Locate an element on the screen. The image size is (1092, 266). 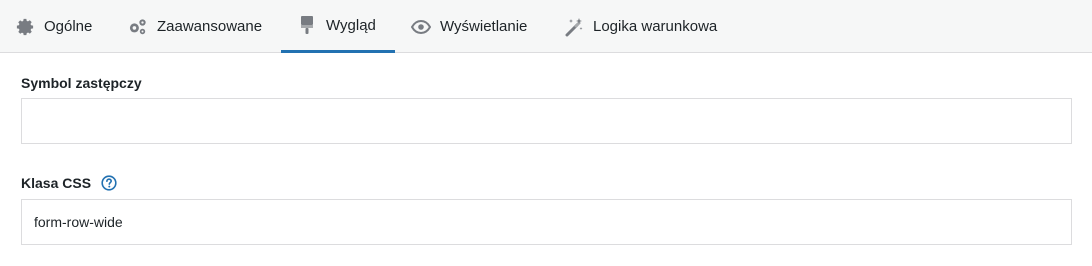
tab-appearance: Wygląd is located at coordinates (338, 26).